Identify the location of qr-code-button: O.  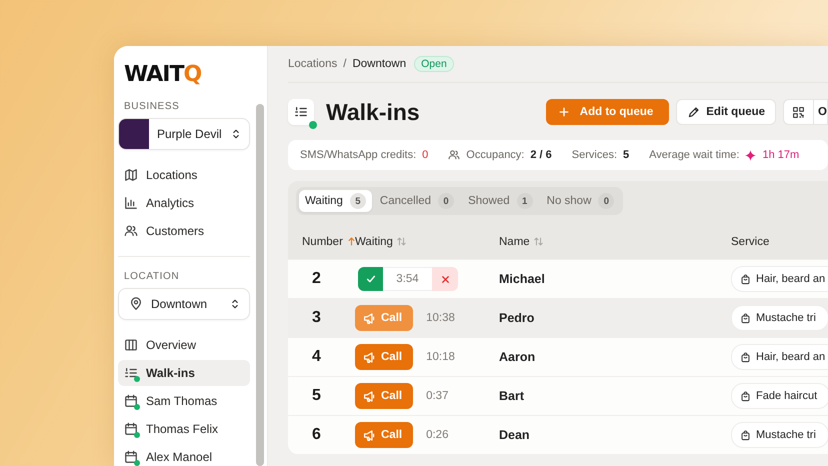
(805, 112).